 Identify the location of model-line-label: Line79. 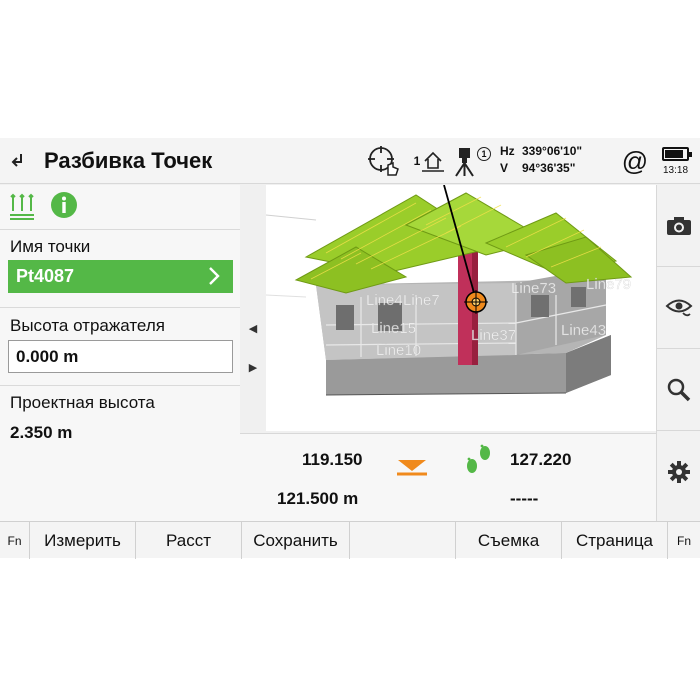
(608, 284).